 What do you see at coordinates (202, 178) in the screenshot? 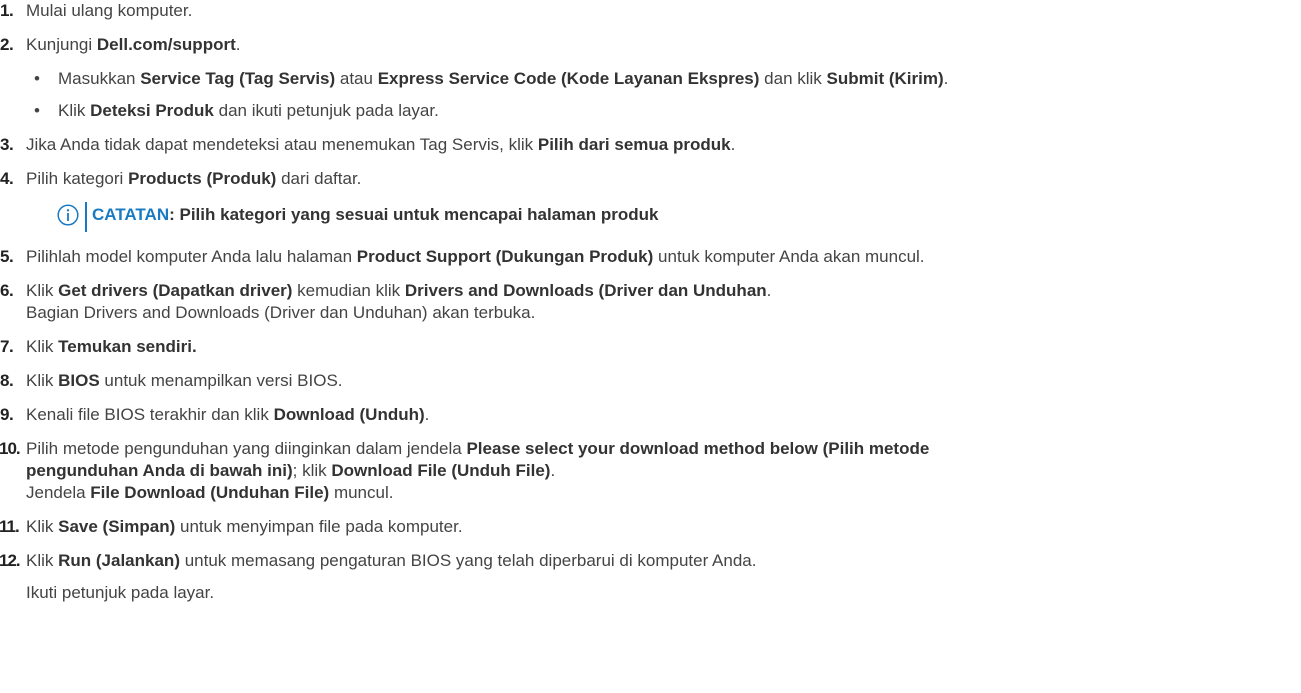
I see `bold-ui-term: Products (Produk)` at bounding box center [202, 178].